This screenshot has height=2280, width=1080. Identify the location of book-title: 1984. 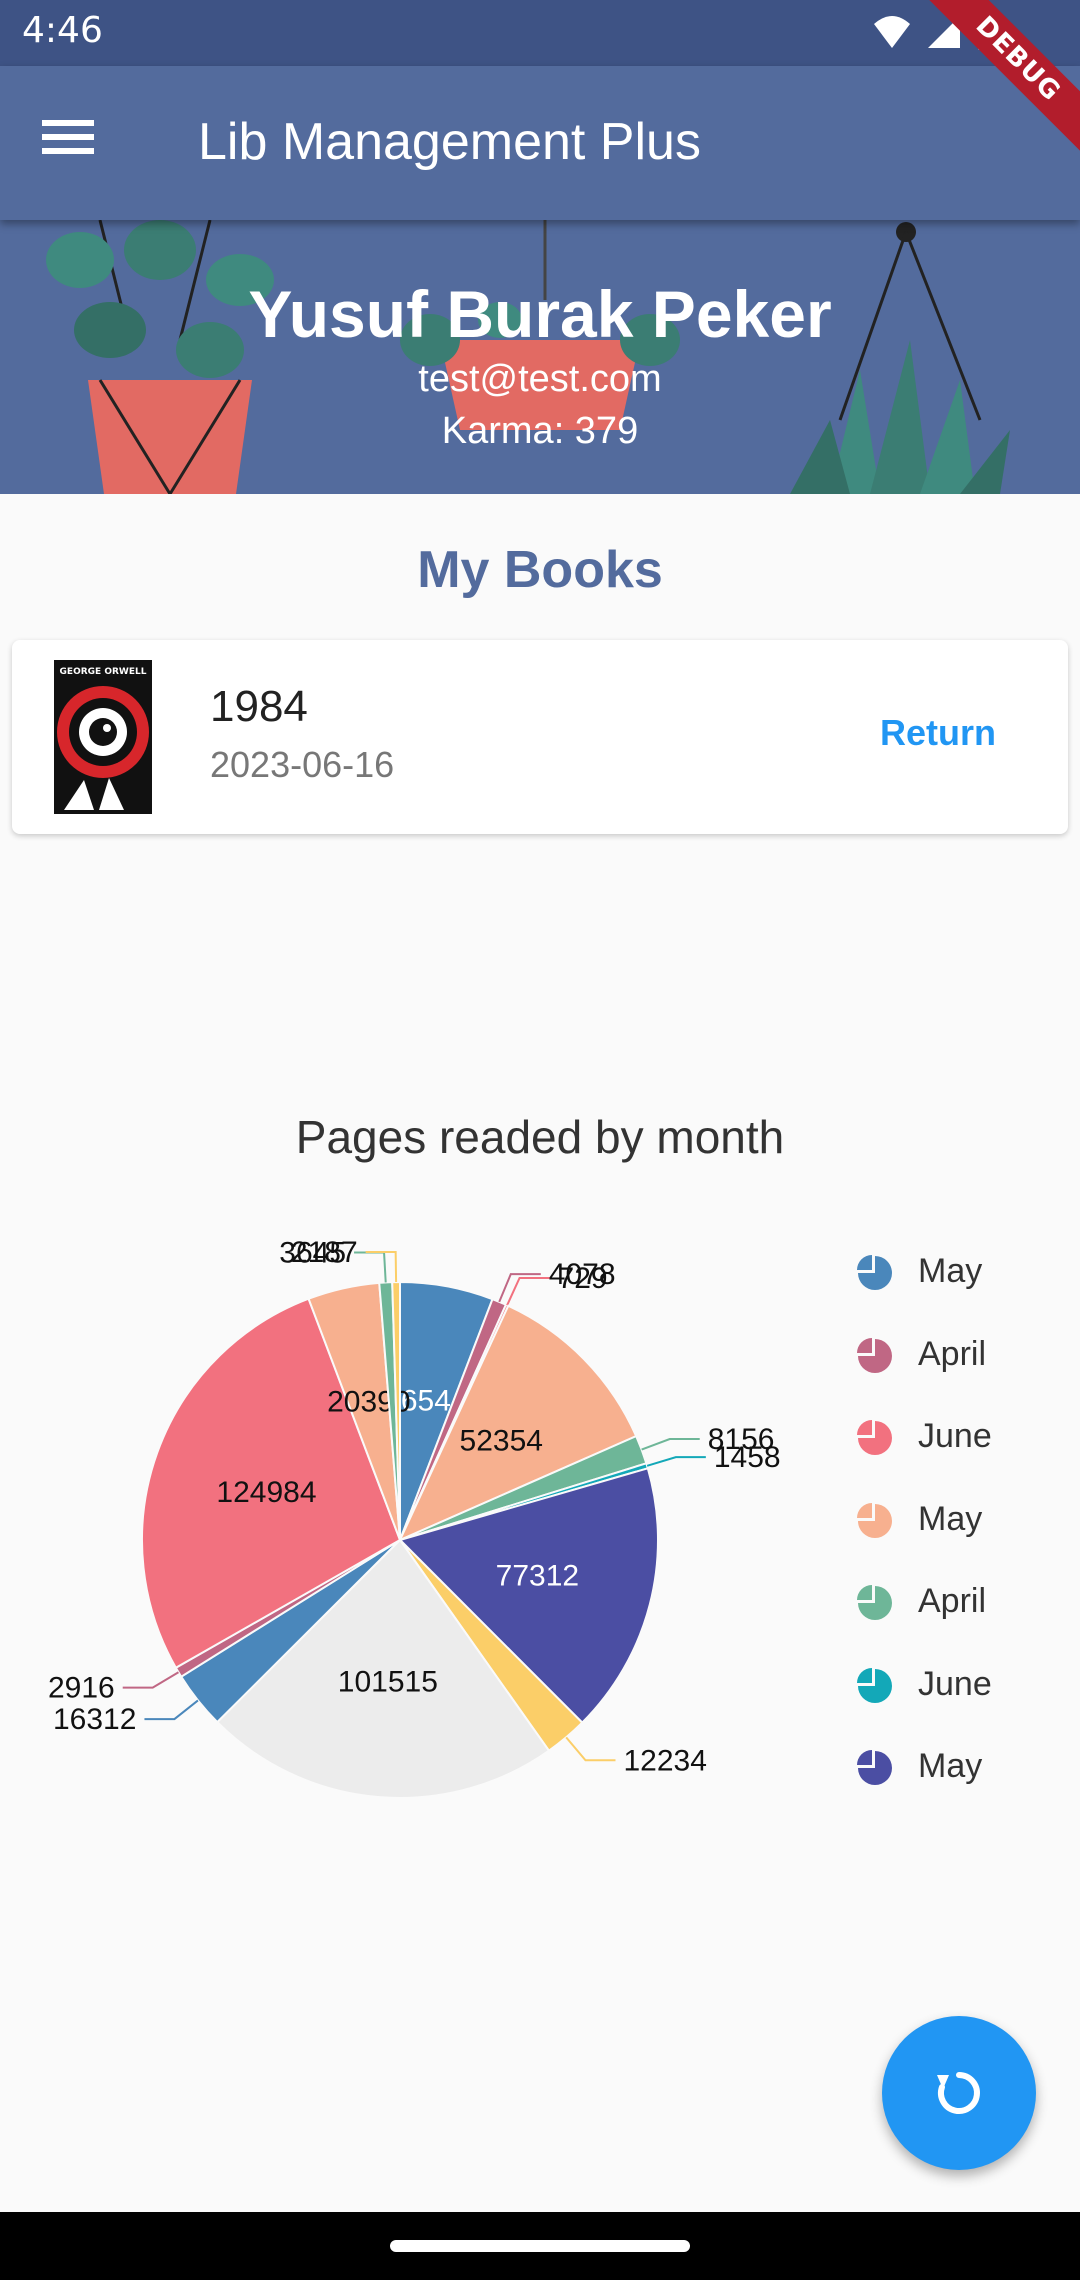
(259, 706).